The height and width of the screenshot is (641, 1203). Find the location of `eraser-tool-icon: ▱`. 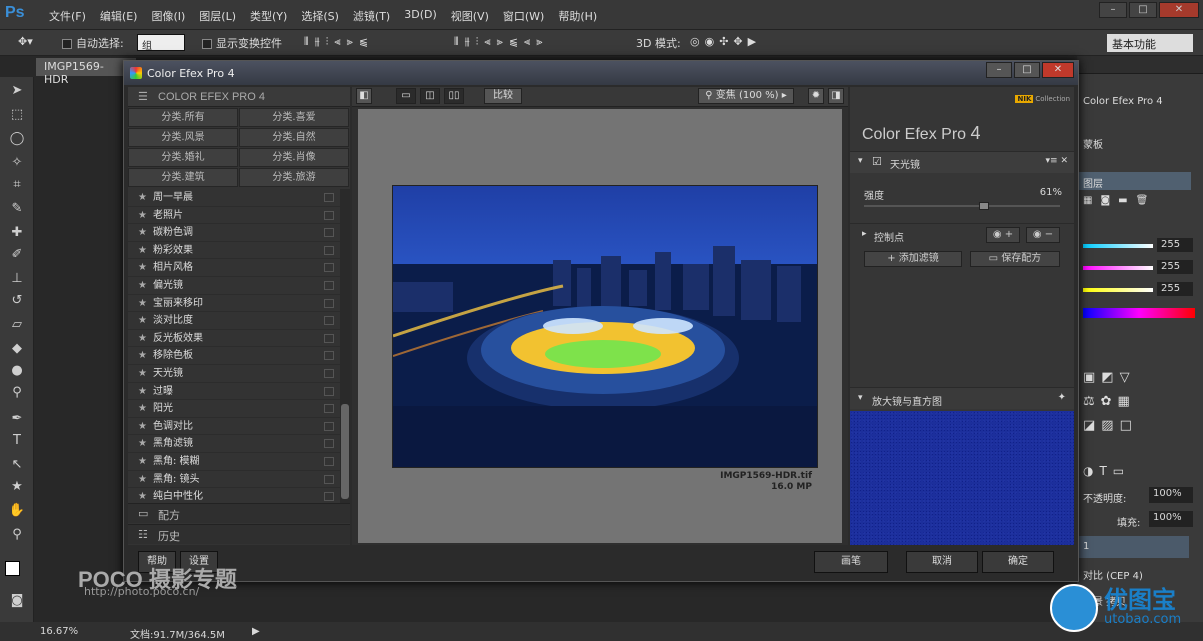

eraser-tool-icon: ▱ is located at coordinates (17, 325).